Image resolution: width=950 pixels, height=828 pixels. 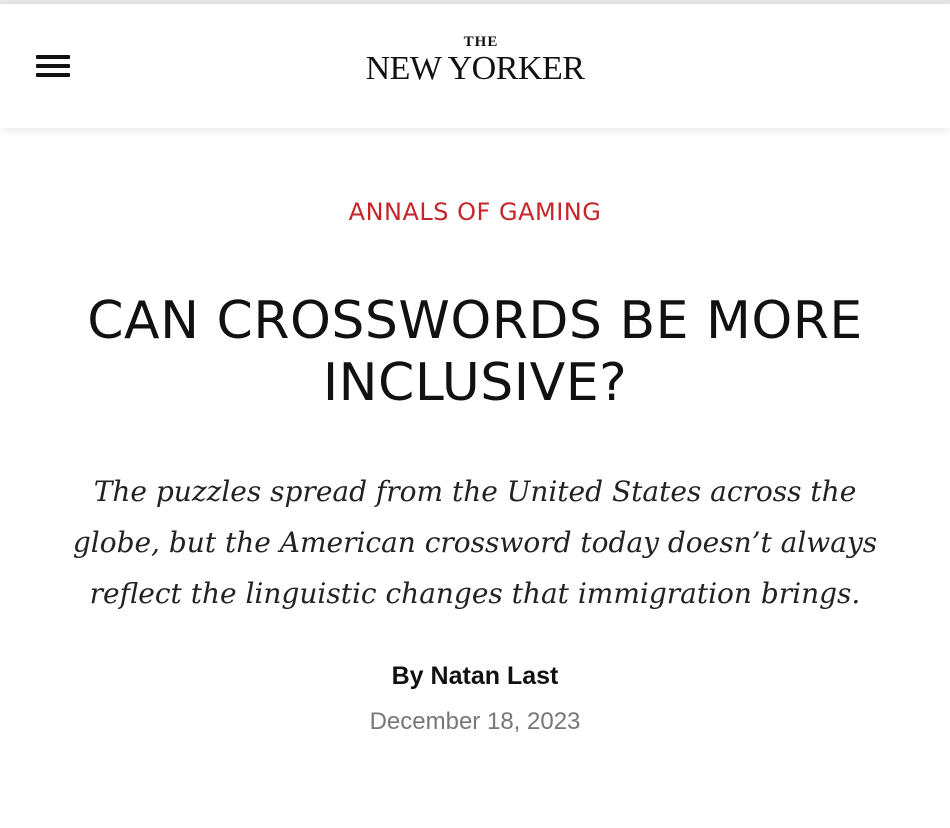 I want to click on byline: By Natan Last, so click(x=475, y=676).